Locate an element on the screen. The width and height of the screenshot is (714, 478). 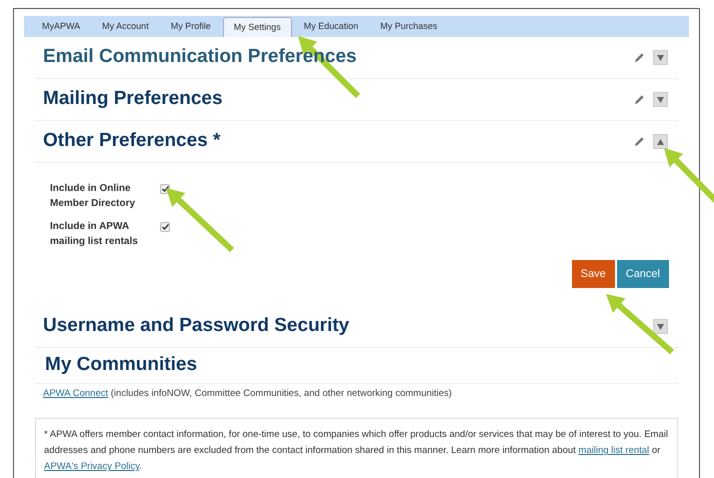
save-button: Save is located at coordinates (593, 274).